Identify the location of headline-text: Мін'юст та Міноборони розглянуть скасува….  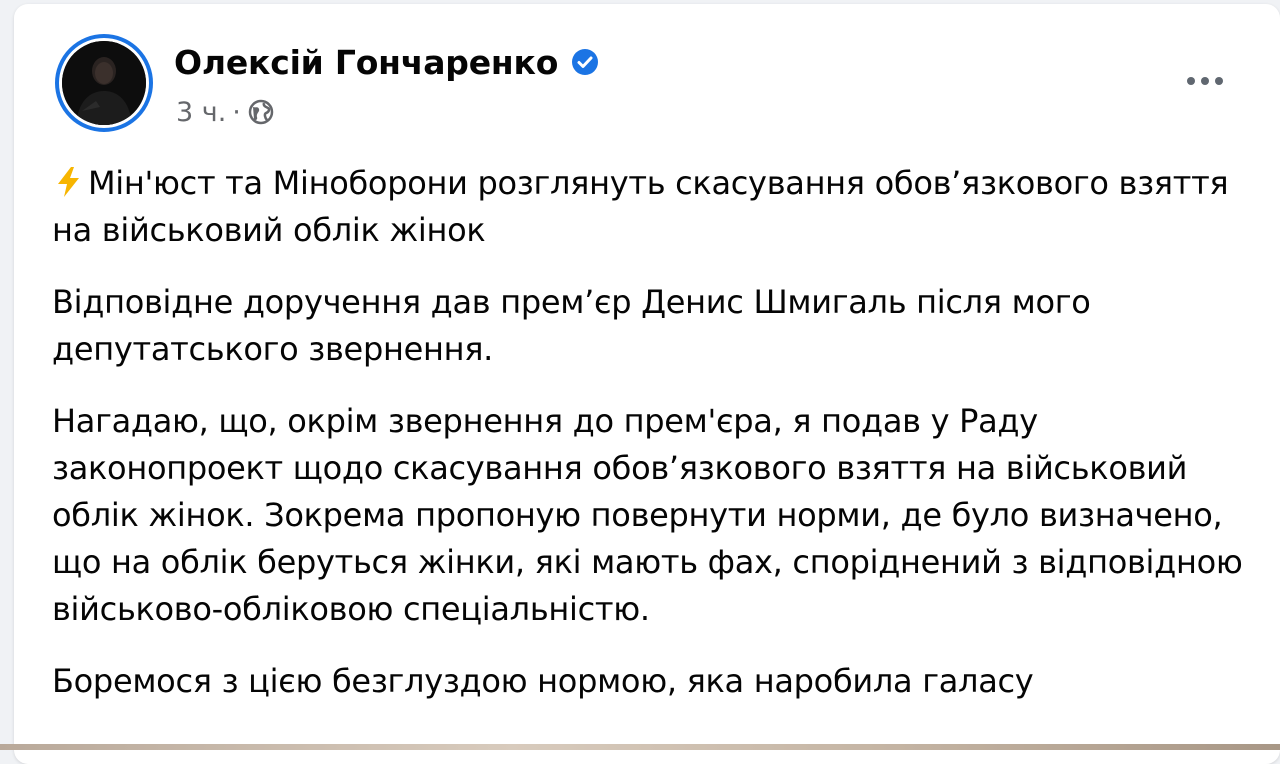
(640, 206).